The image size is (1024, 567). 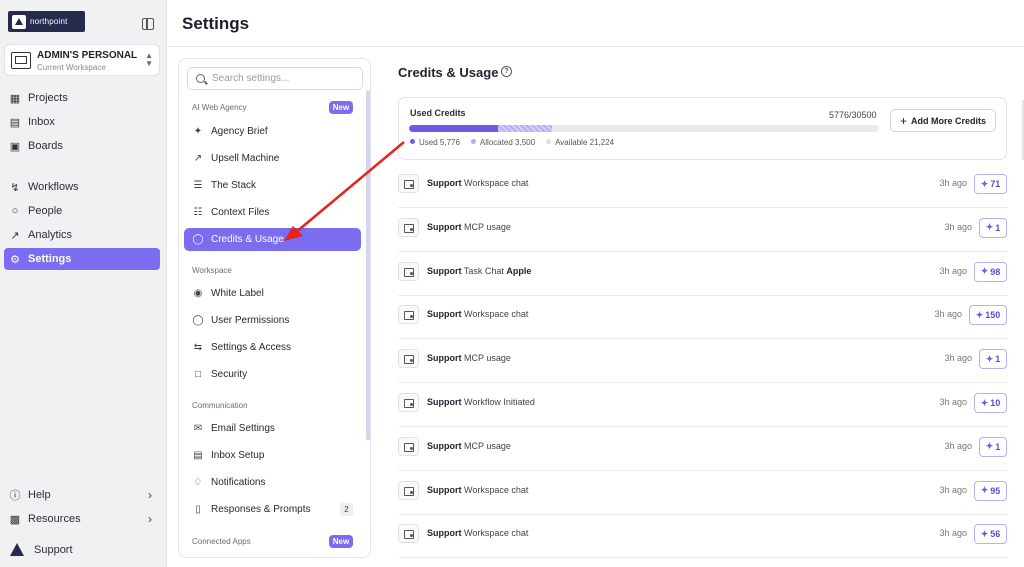 What do you see at coordinates (349, 187) in the screenshot?
I see `arrow-shaft` at bounding box center [349, 187].